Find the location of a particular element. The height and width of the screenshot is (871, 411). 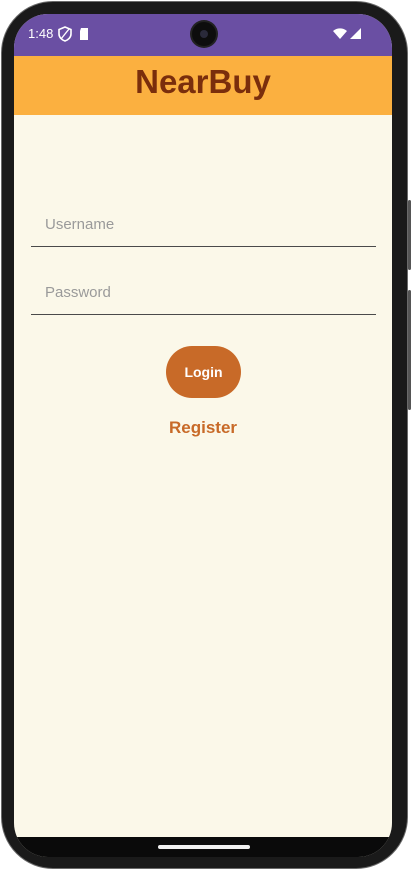

app-title: NearBuy is located at coordinates (203, 81).